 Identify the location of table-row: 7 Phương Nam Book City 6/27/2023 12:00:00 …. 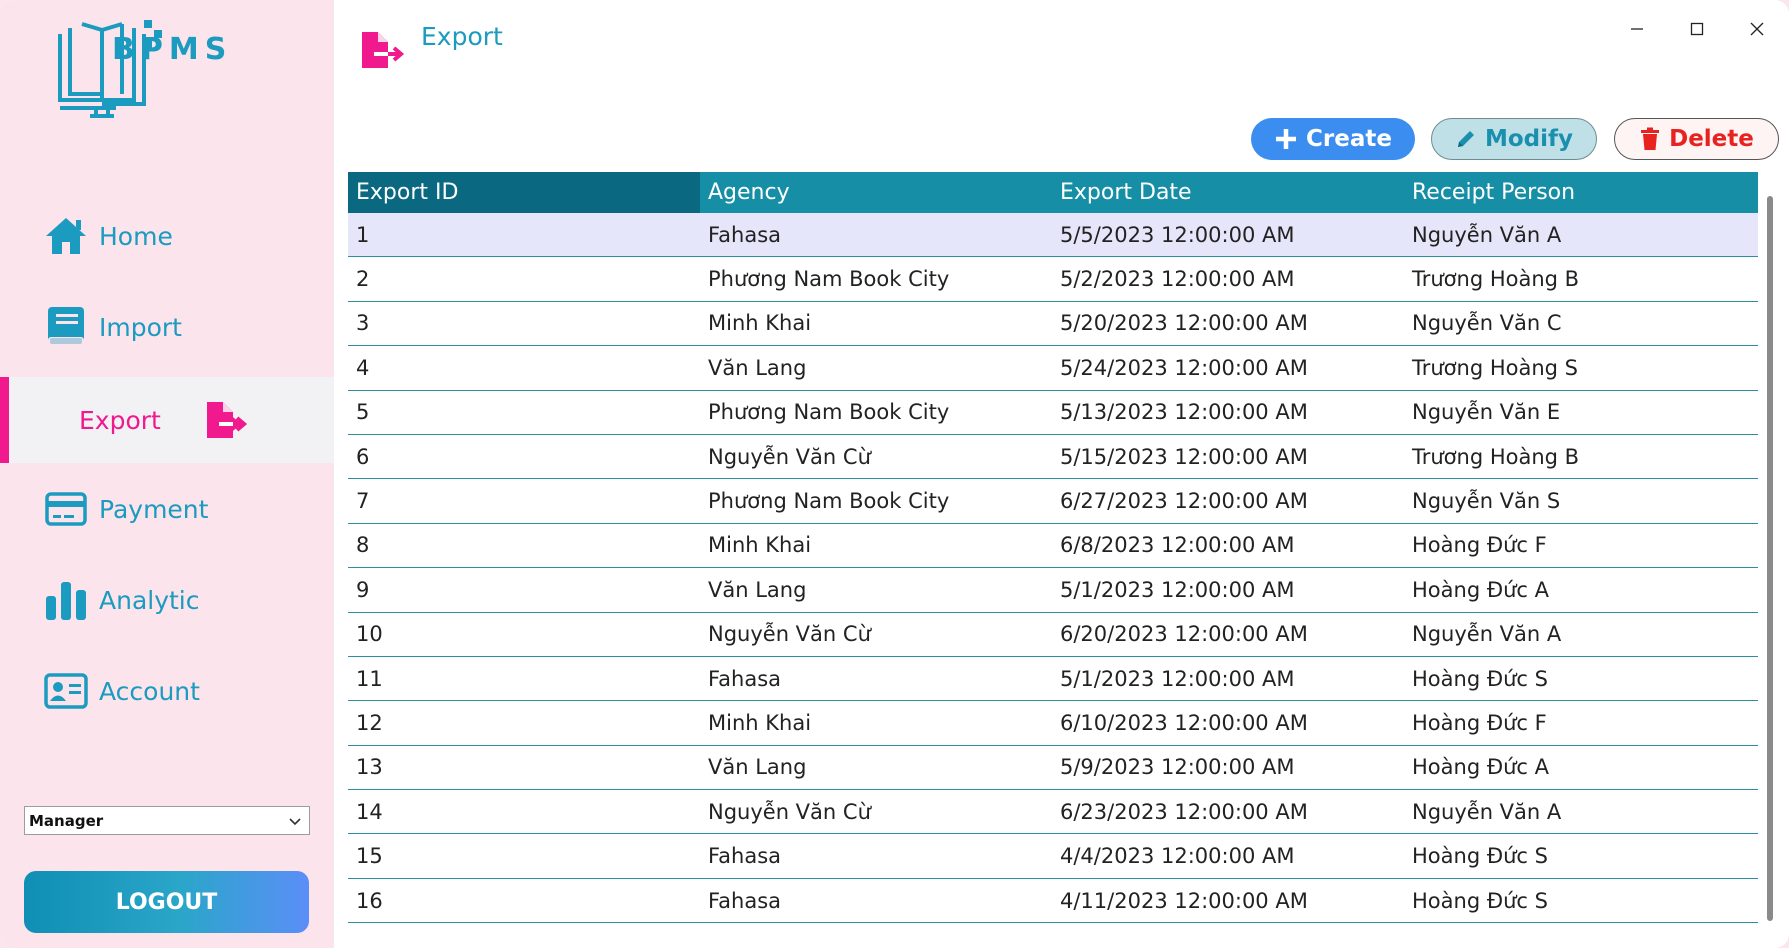
(1053, 501).